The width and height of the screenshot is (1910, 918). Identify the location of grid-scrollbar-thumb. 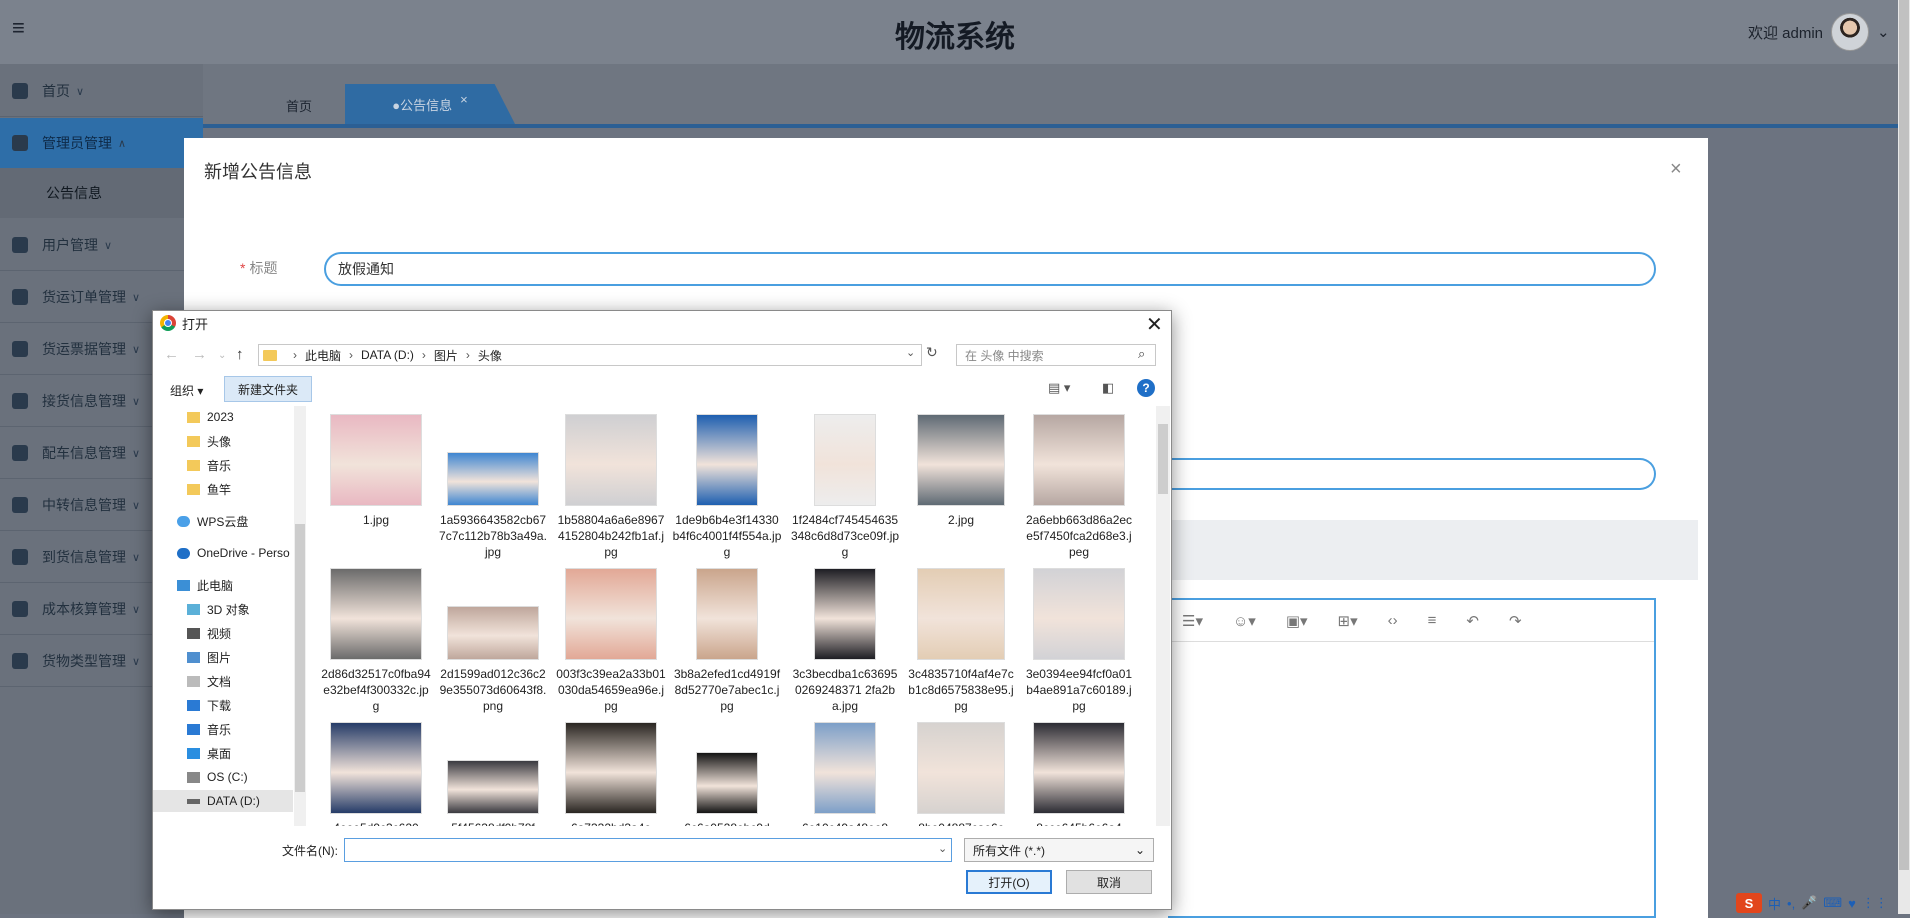
(1163, 459).